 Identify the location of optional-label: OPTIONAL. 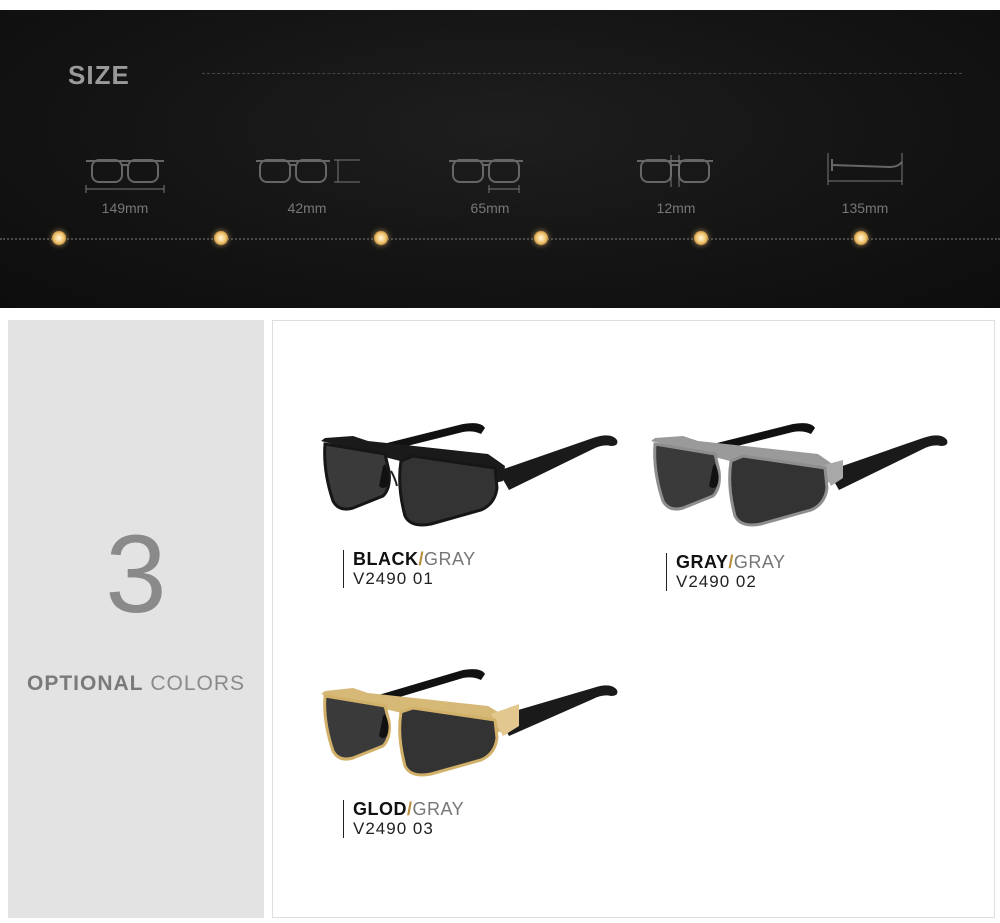
(85, 683).